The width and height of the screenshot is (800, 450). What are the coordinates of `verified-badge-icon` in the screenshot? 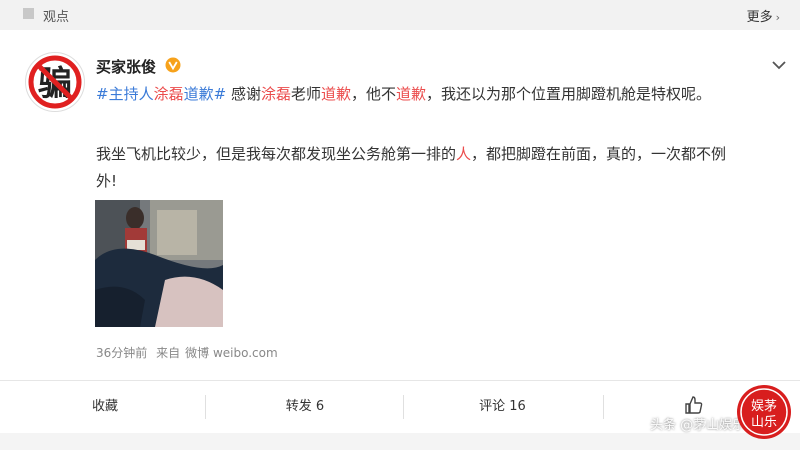 It's located at (173, 65).